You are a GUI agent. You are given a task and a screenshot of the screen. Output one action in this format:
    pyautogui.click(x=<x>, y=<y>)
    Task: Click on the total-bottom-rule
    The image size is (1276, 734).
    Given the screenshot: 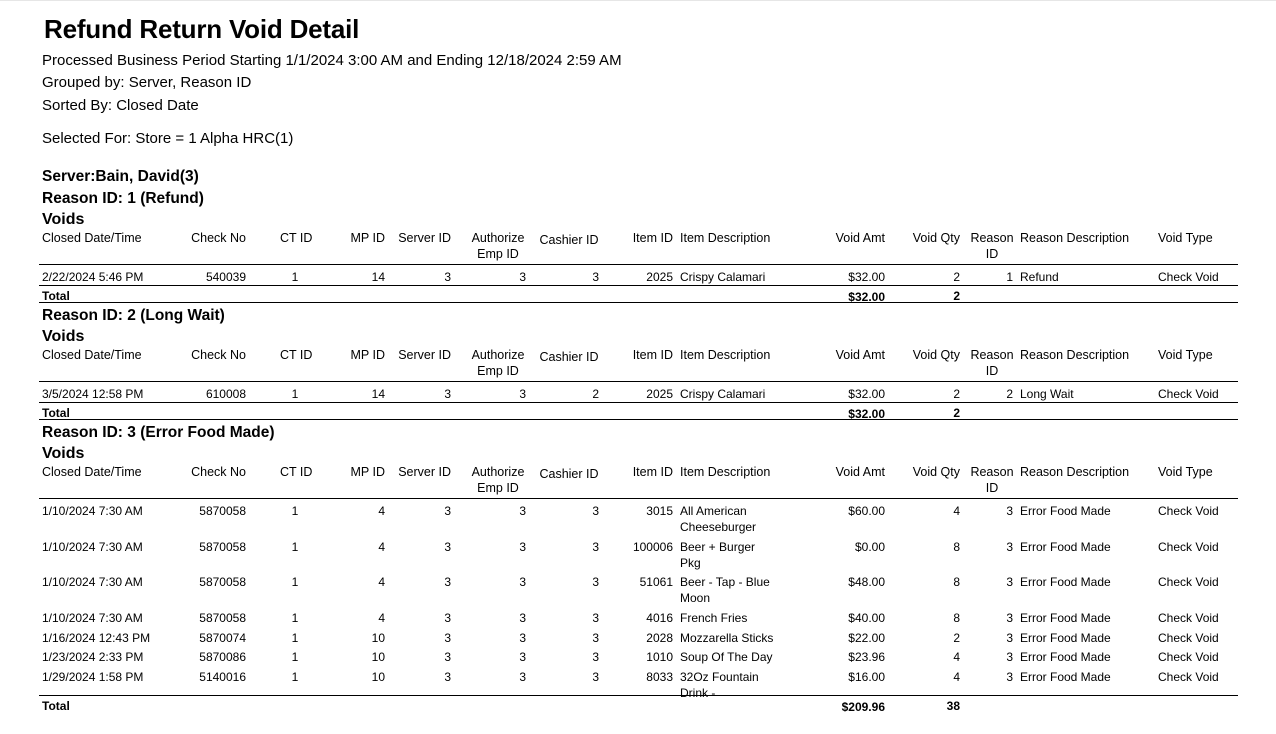 What is the action you would take?
    pyautogui.click(x=638, y=302)
    